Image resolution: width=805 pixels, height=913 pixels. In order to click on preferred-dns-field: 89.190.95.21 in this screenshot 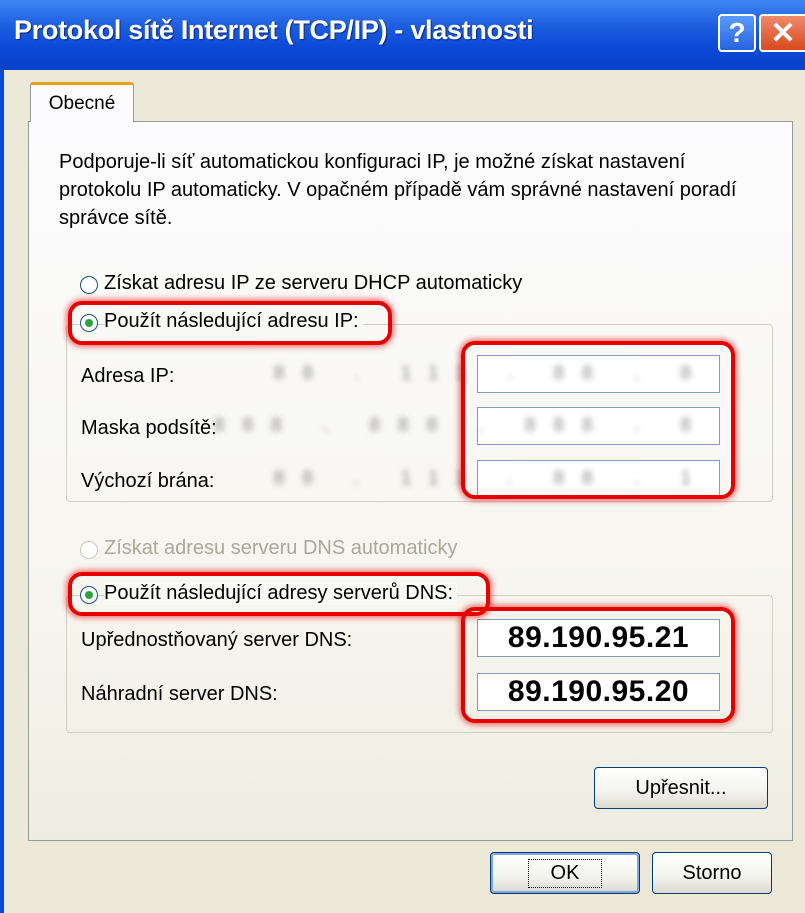, I will do `click(598, 638)`.